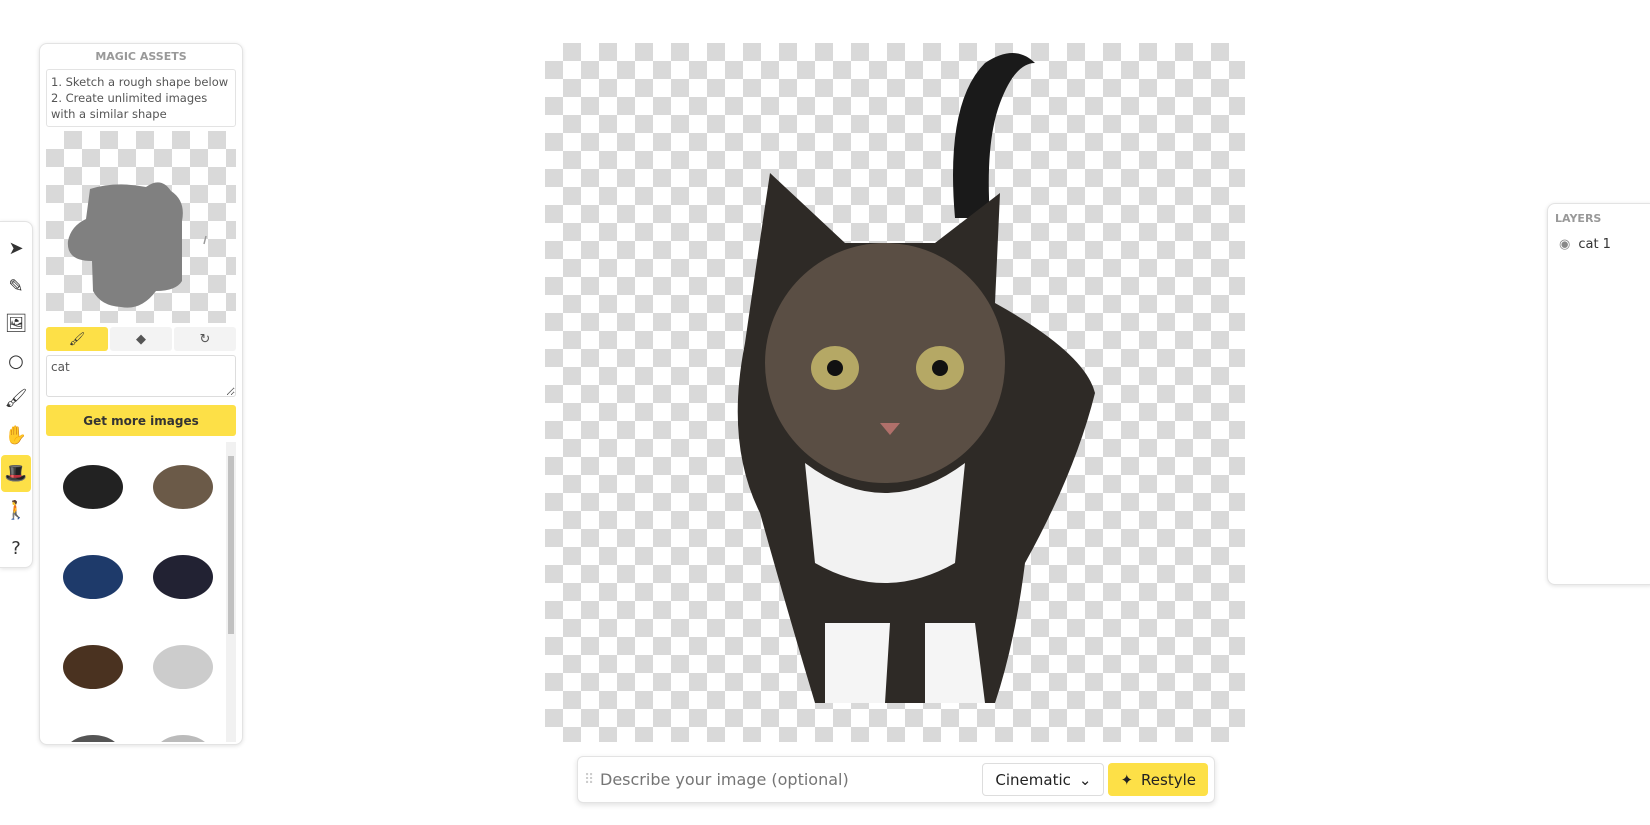  What do you see at coordinates (16, 510) in the screenshot?
I see `person-icon: 🚶` at bounding box center [16, 510].